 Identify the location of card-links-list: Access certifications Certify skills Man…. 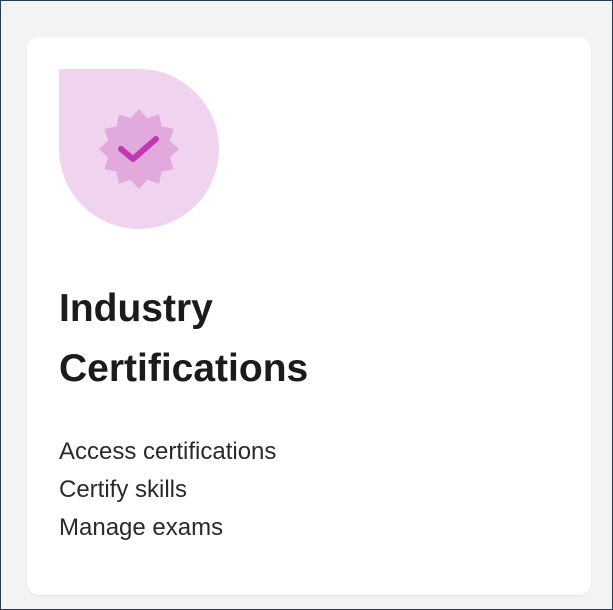
(167, 490).